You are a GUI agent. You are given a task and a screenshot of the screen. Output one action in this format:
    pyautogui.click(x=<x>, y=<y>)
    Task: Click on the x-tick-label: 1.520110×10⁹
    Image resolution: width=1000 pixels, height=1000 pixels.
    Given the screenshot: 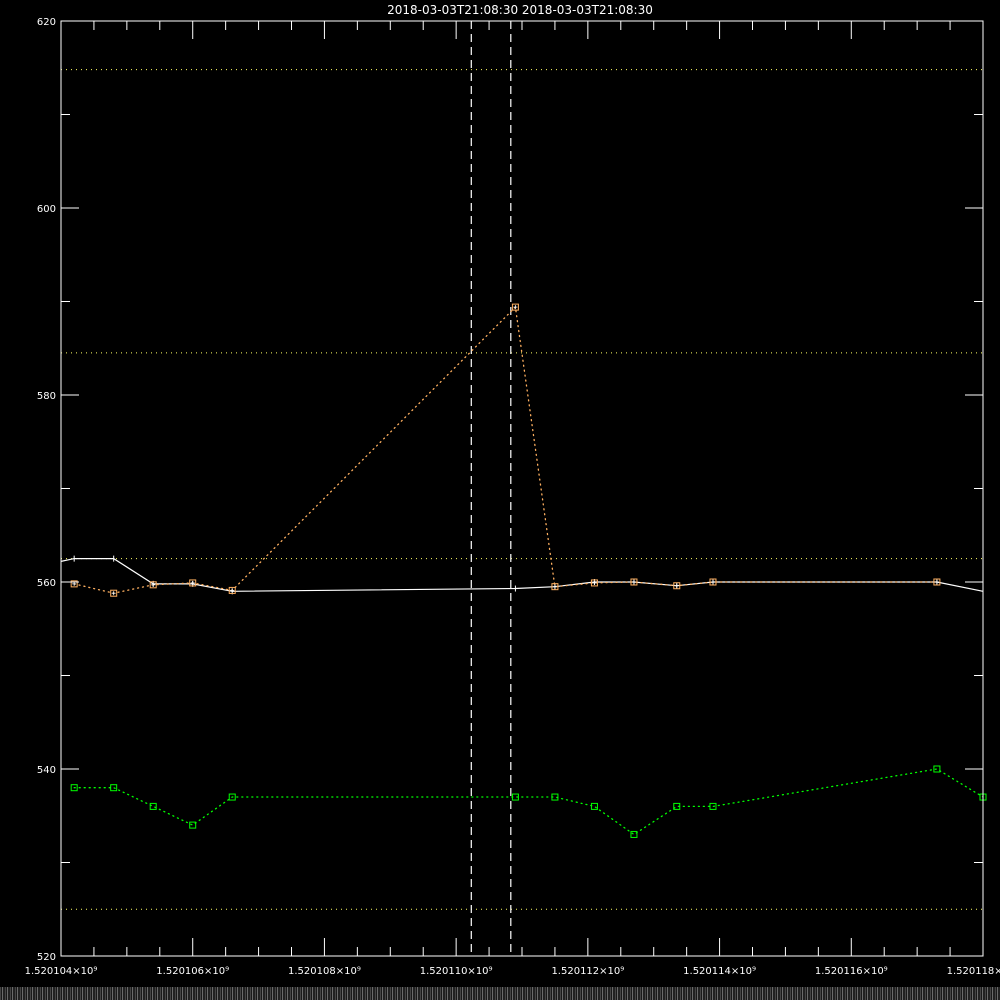 What is the action you would take?
    pyautogui.click(x=456, y=971)
    